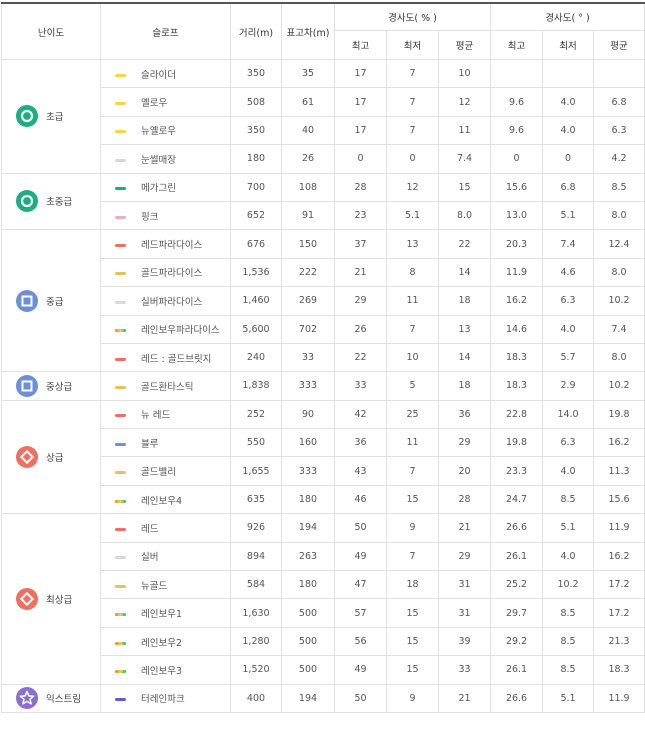 The height and width of the screenshot is (749, 645). What do you see at coordinates (464, 301) in the screenshot?
I see `grade-percent-avg-cell: 18` at bounding box center [464, 301].